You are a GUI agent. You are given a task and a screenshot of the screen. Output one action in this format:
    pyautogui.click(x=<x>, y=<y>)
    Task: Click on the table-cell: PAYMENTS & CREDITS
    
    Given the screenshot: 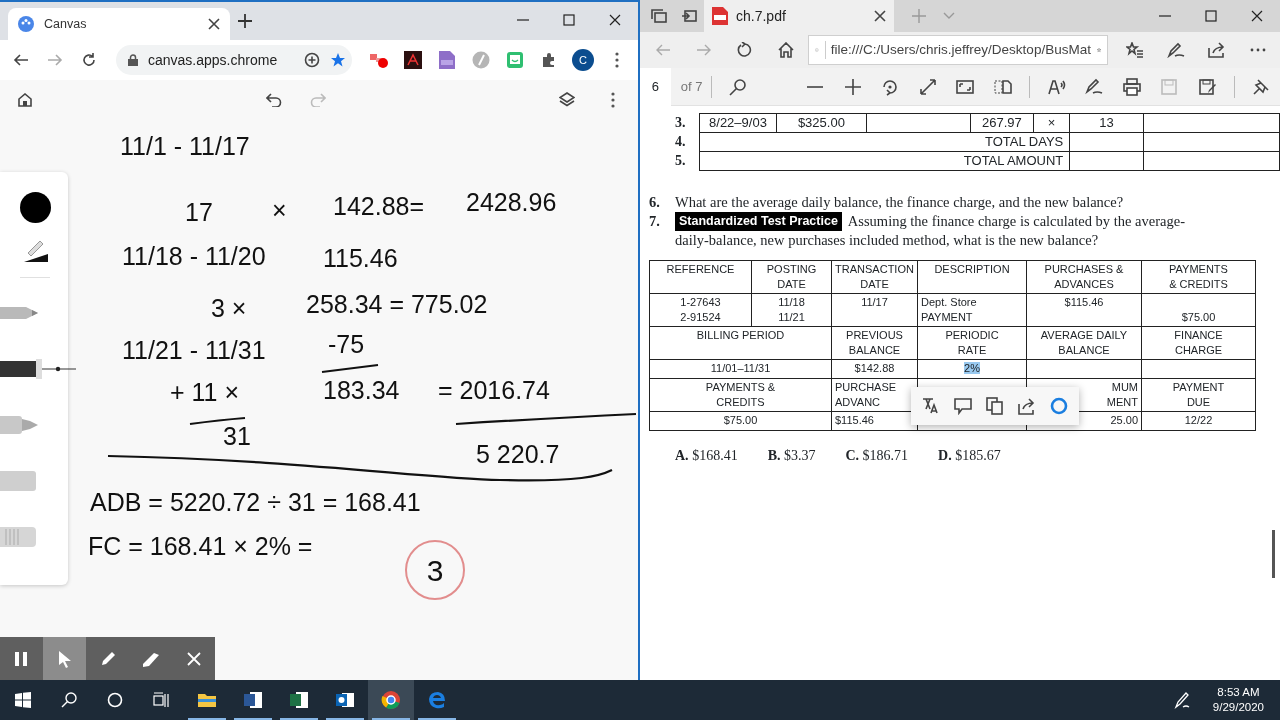 What is the action you would take?
    pyautogui.click(x=740, y=394)
    